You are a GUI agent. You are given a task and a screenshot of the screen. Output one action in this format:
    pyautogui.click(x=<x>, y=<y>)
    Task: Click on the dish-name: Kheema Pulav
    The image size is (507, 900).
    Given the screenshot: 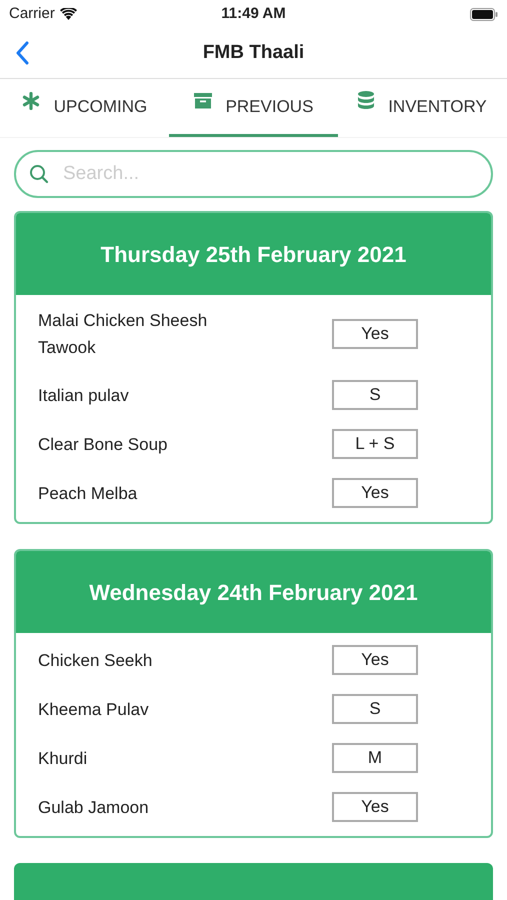 What is the action you would take?
    pyautogui.click(x=94, y=709)
    